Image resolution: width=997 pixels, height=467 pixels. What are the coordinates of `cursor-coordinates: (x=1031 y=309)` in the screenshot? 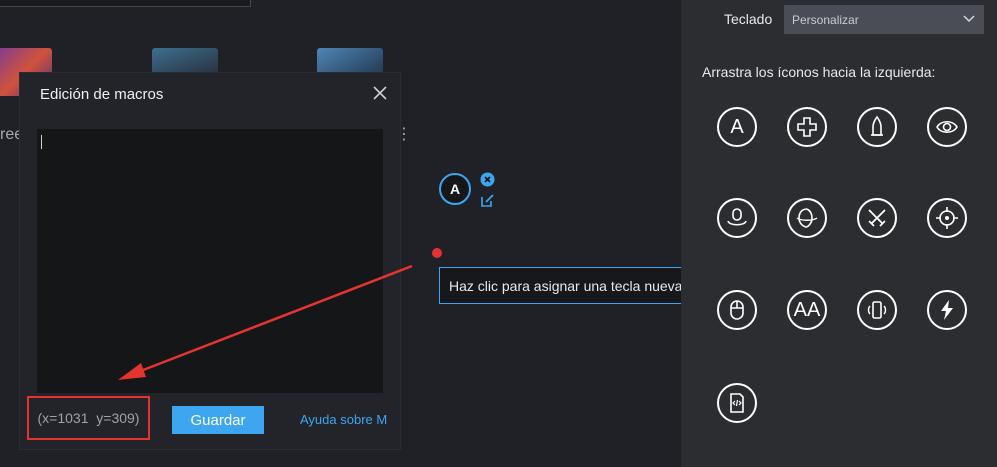 It's located at (88, 418).